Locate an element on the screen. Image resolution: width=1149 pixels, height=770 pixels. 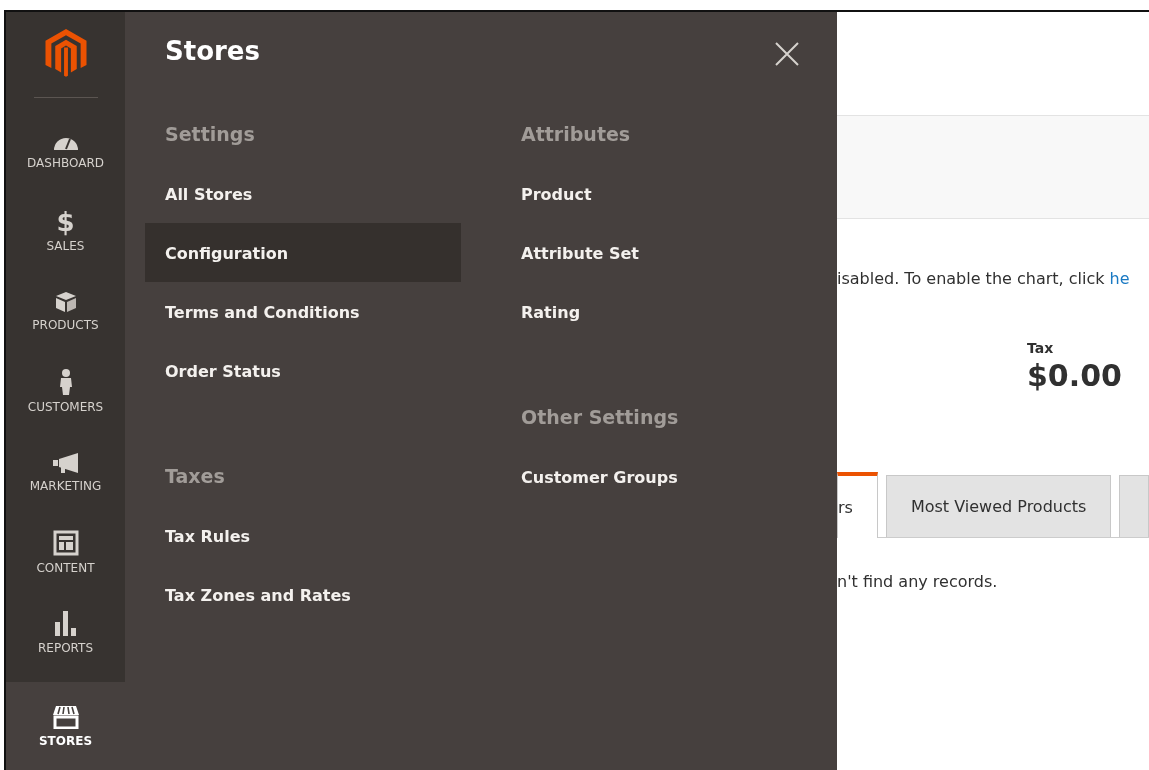
empty-message: n't find any records. is located at coordinates (918, 581).